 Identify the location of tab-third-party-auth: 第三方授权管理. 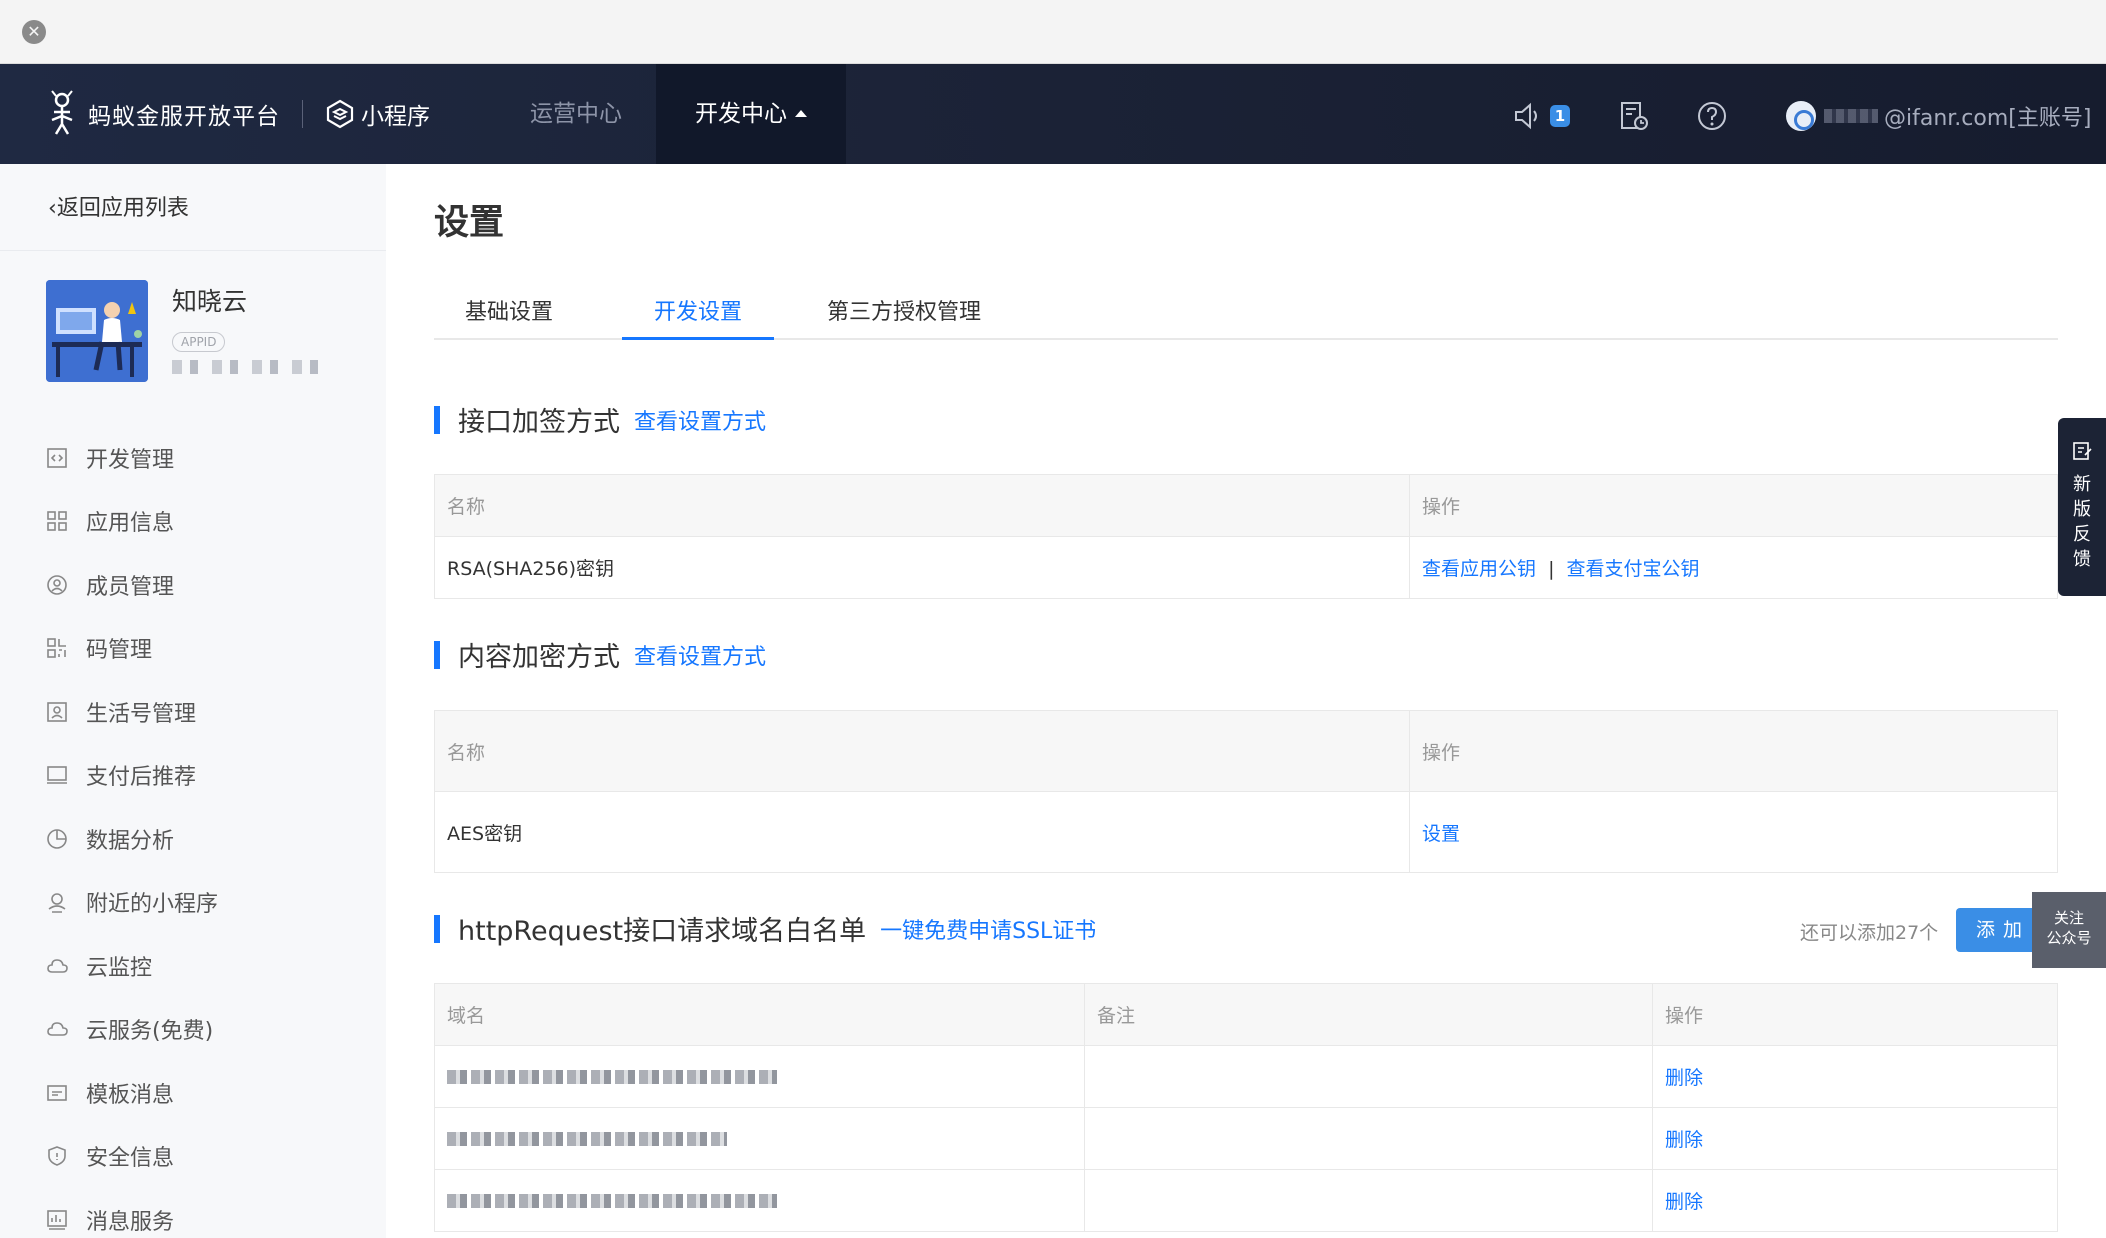
(904, 313).